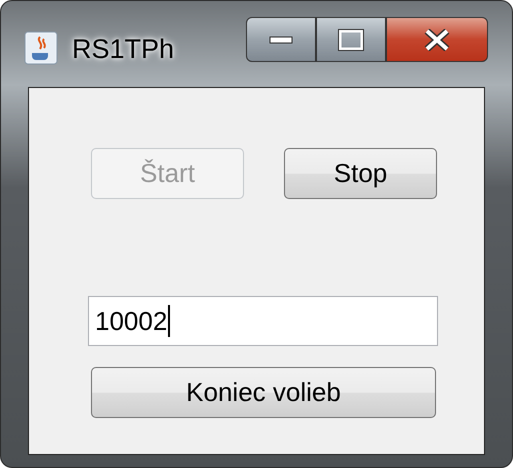  I want to click on end-voting-button: Koniec volieb, so click(263, 392).